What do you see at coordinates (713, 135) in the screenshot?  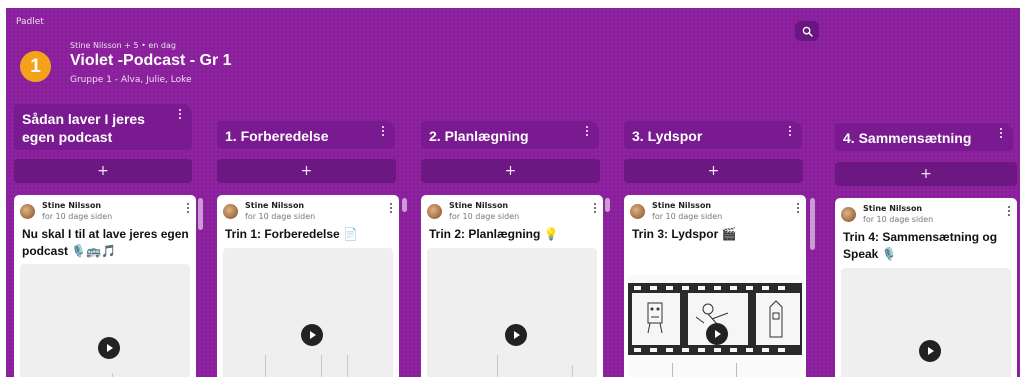 I see `section-header-3: 3. Lydspor` at bounding box center [713, 135].